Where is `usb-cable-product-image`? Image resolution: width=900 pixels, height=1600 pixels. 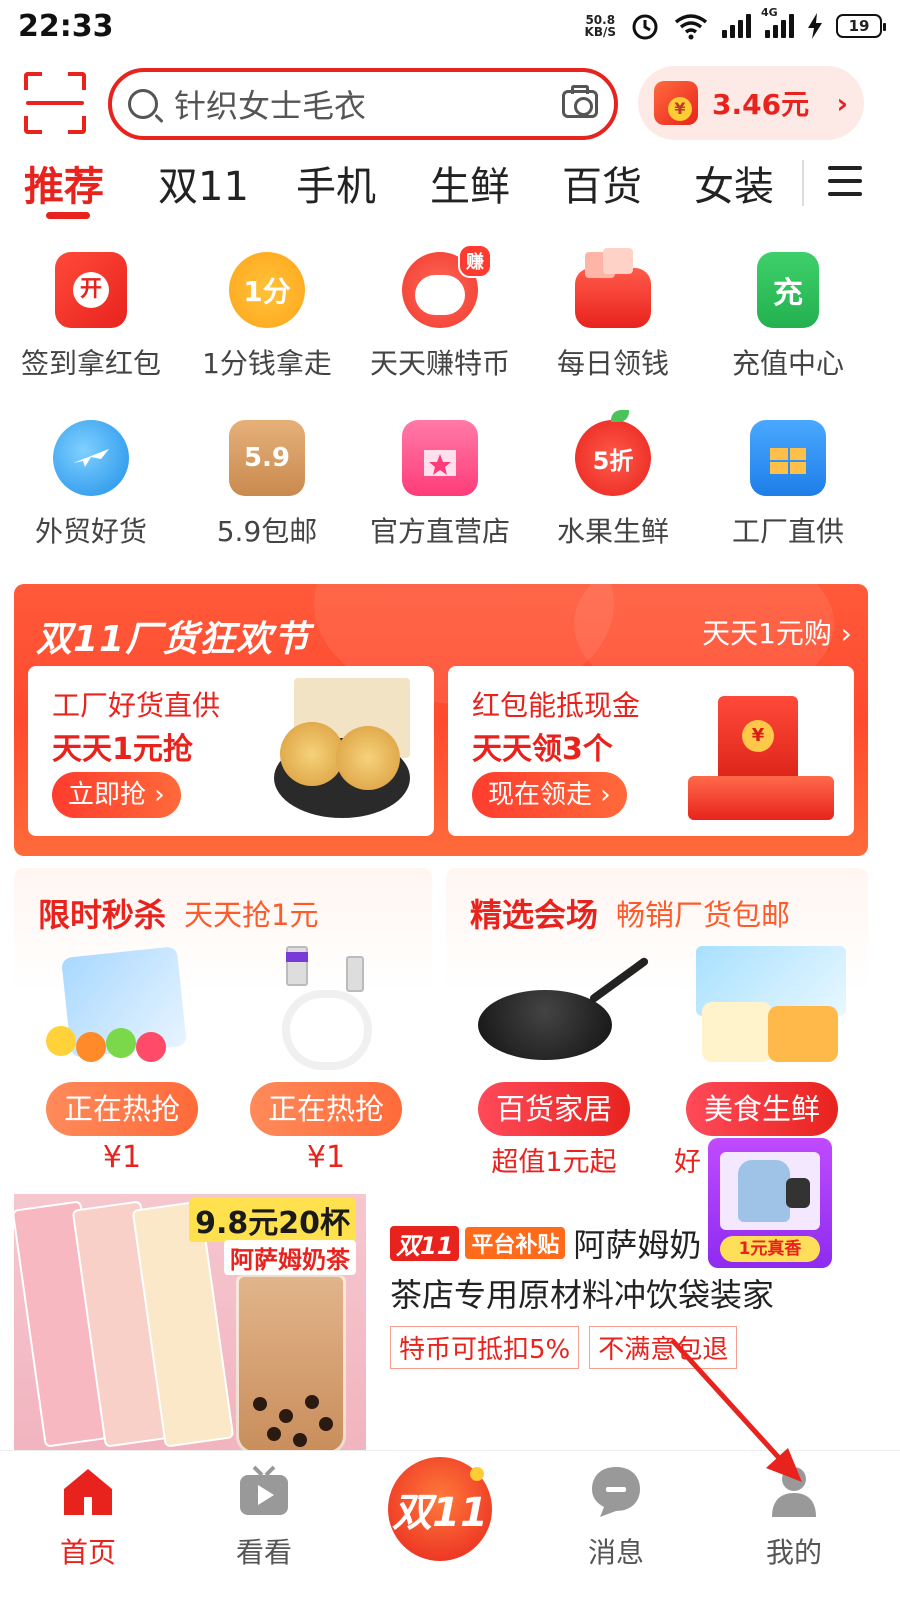 usb-cable-product-image is located at coordinates (326, 1011).